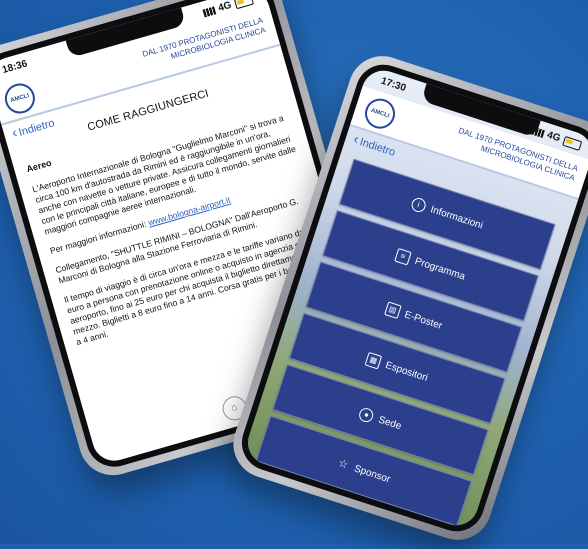  What do you see at coordinates (402, 256) in the screenshot?
I see `document-icon: ≡` at bounding box center [402, 256].